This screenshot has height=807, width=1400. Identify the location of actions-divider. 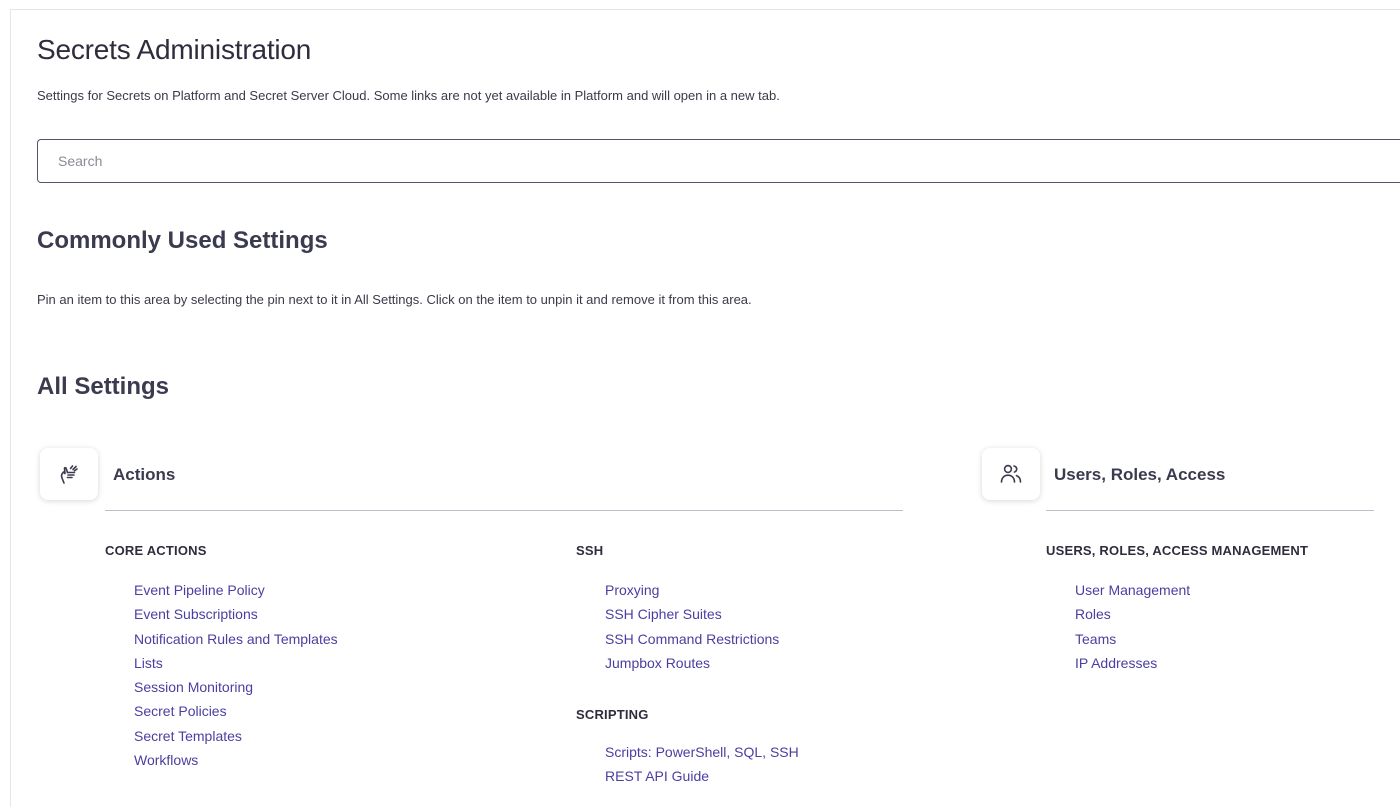
(504, 510).